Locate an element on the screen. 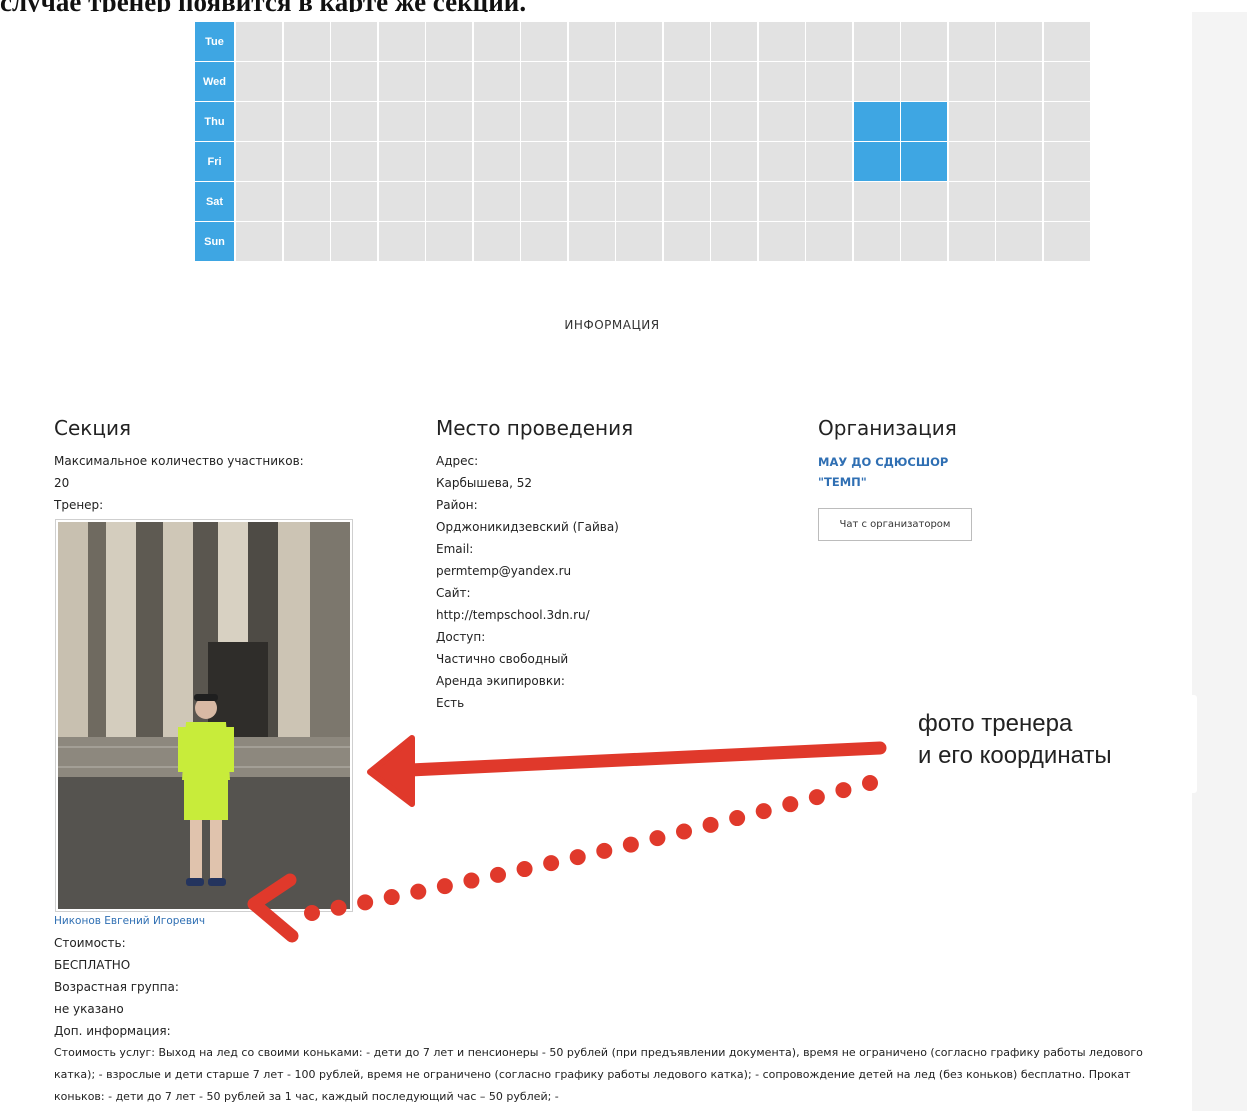 The height and width of the screenshot is (1111, 1247). organization-name-link: МАУ ДО СДЮСШОР "ТЕМП" is located at coordinates (883, 472).